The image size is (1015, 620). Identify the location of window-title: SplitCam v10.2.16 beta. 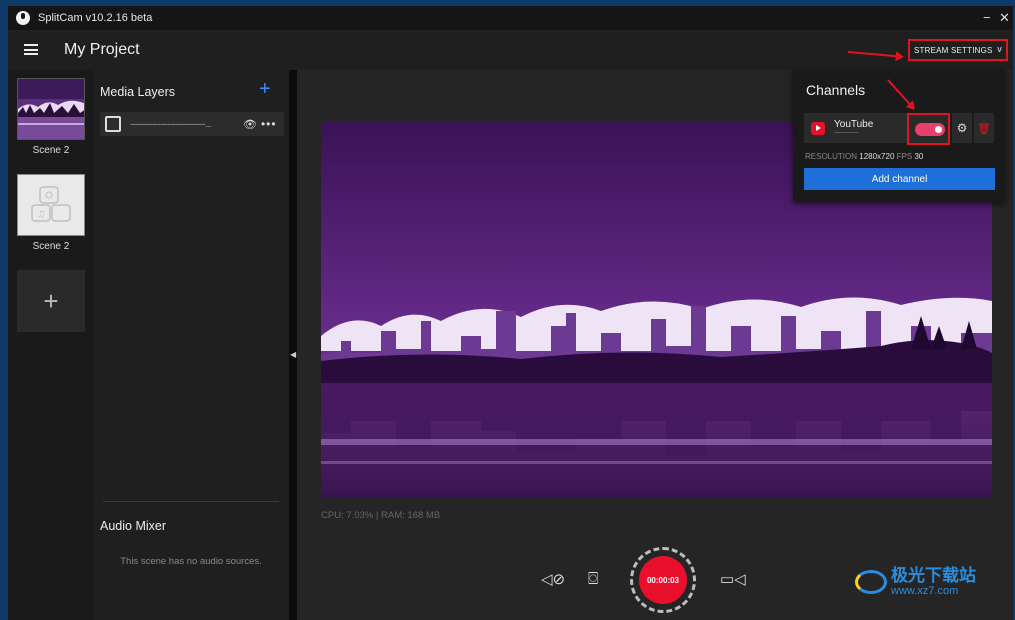
(95, 18).